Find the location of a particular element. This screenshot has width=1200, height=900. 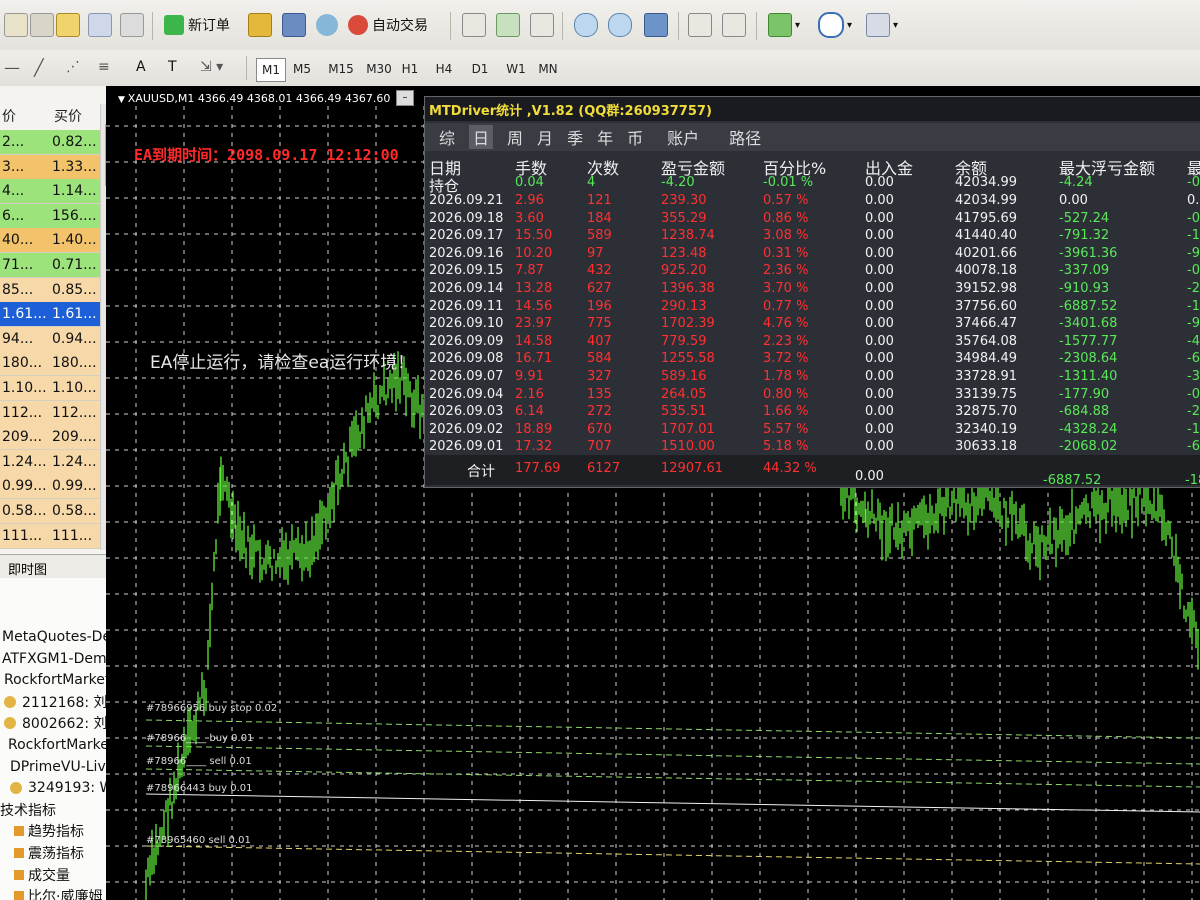

timeframe-m5-button: M5 is located at coordinates (302, 69).